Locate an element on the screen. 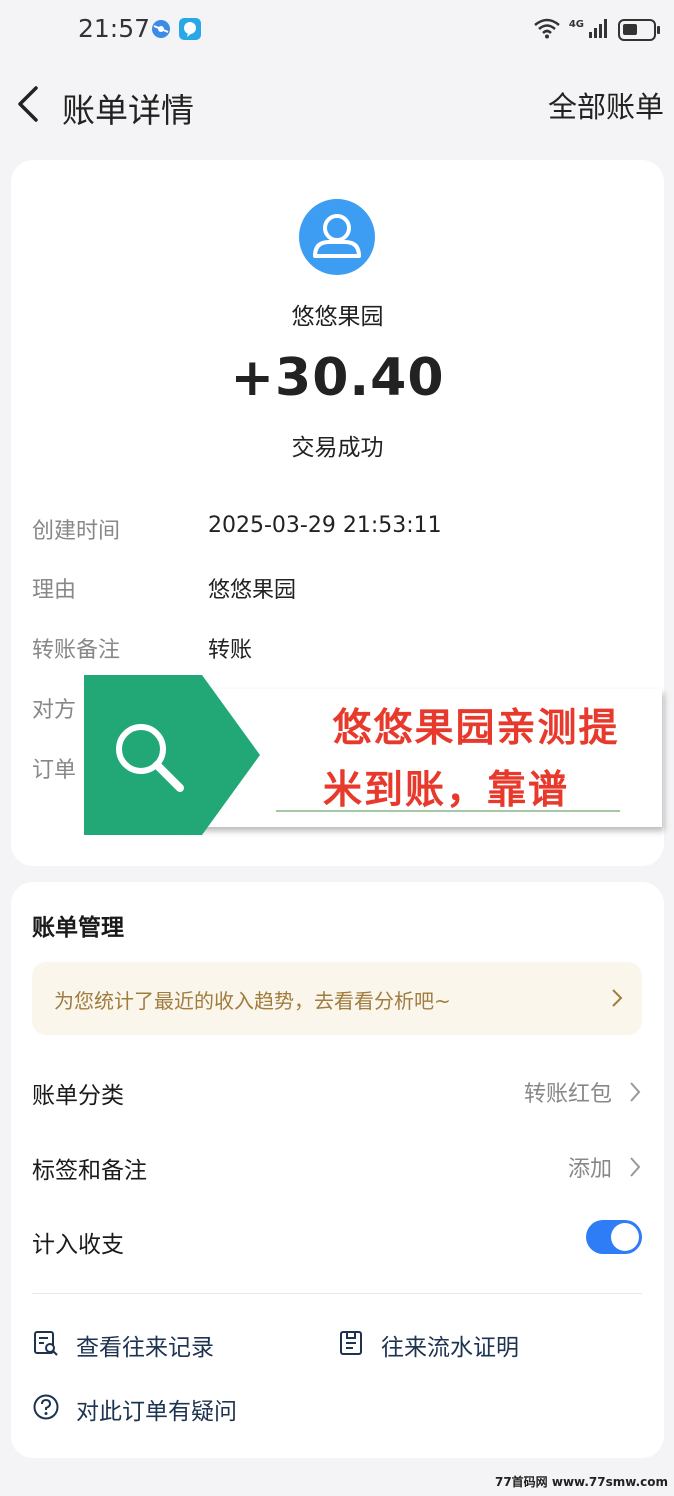 Image resolution: width=674 pixels, height=1496 pixels. income-trend-banner: 为您统计了最近的收入趋势，去看看分析吧~ is located at coordinates (337, 998).